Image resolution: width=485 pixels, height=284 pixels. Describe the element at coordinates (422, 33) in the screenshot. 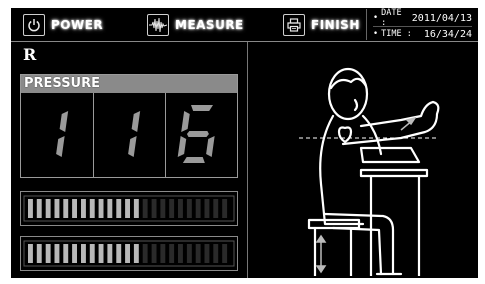

I see `time-row: • TIME : 16/34/24` at that location.